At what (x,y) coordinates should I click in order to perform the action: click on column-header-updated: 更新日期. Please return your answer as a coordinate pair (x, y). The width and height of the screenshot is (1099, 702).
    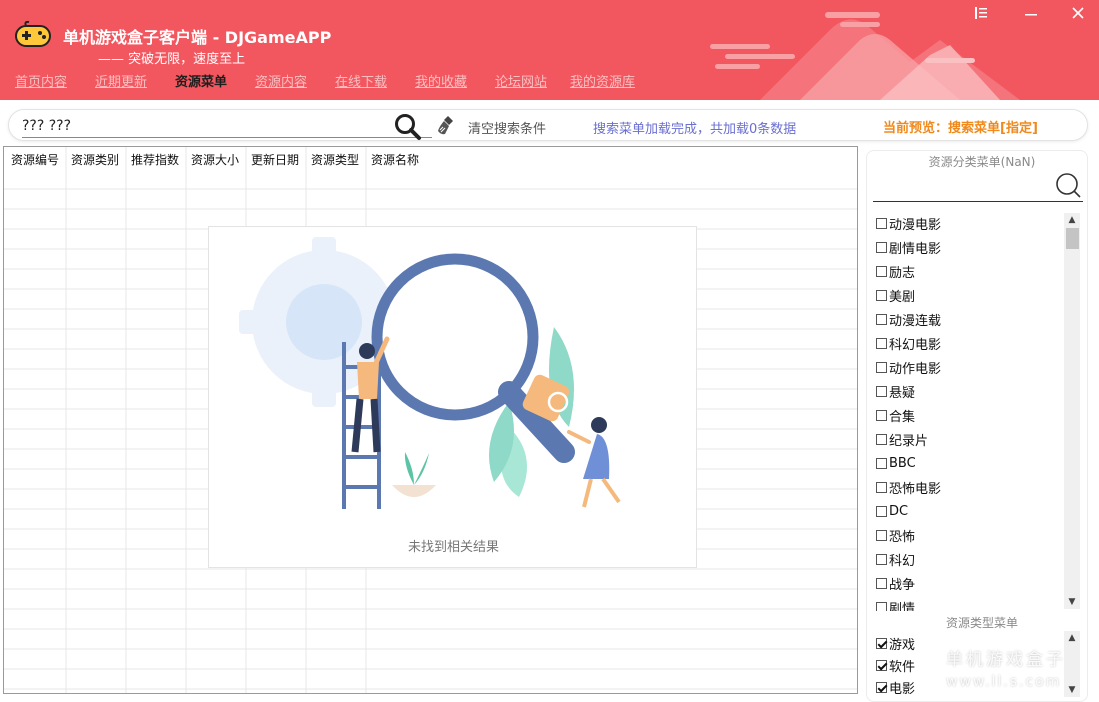
    Looking at the image, I should click on (275, 159).